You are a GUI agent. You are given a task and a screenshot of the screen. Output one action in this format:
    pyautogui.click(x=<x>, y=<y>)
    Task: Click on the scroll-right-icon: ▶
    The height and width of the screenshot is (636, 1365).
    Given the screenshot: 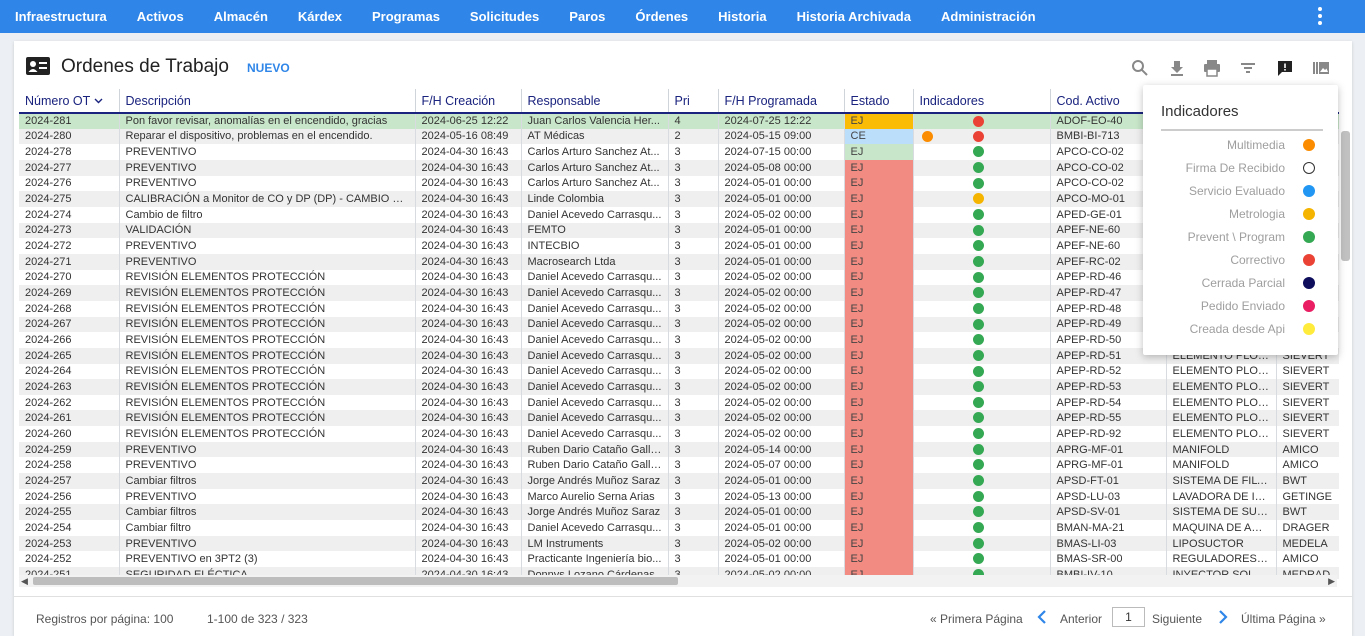 What is the action you would take?
    pyautogui.click(x=1331, y=581)
    